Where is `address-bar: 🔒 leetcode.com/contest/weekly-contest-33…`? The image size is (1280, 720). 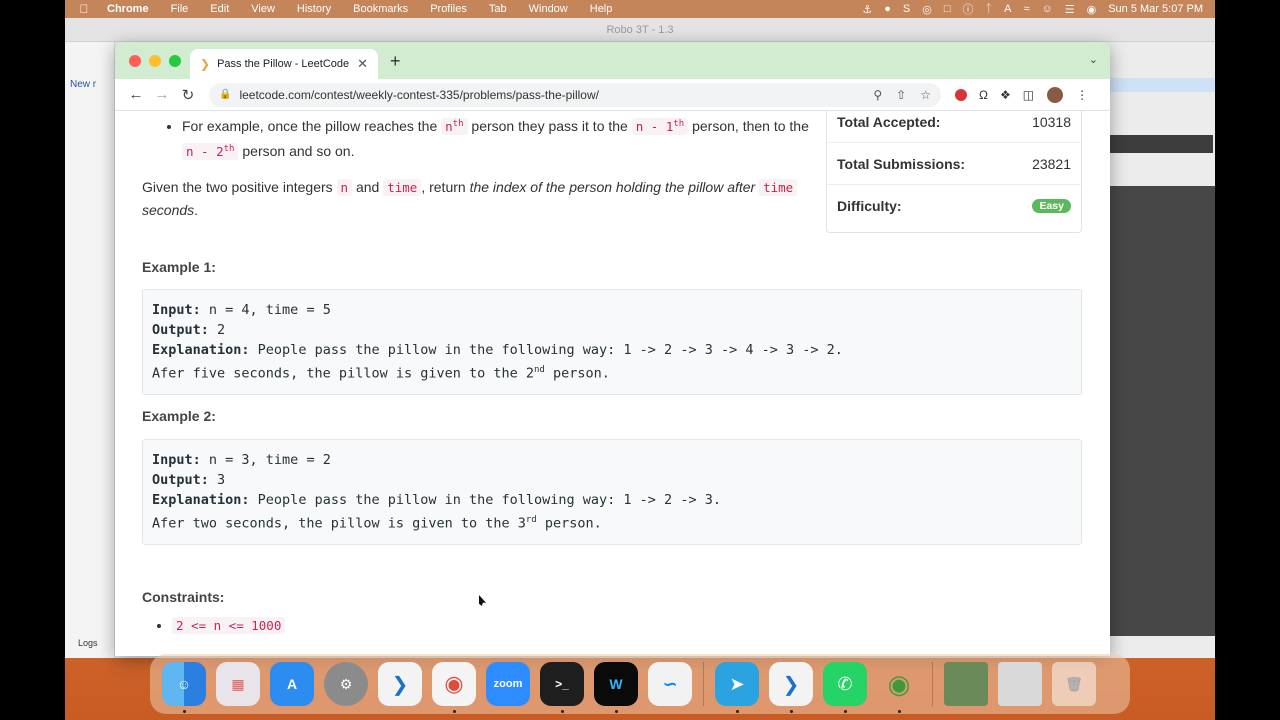 address-bar: 🔒 leetcode.com/contest/weekly-contest-33… is located at coordinates (575, 94).